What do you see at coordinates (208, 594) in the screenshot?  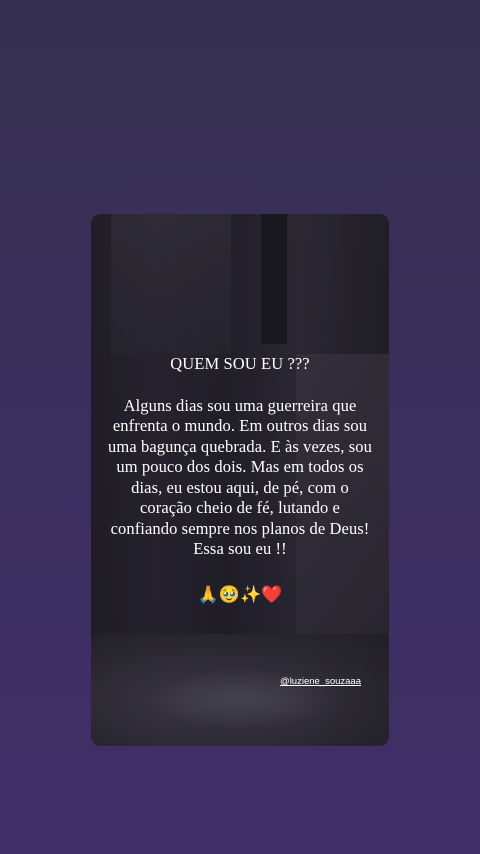 I see `praying-hands-icon: 🙏` at bounding box center [208, 594].